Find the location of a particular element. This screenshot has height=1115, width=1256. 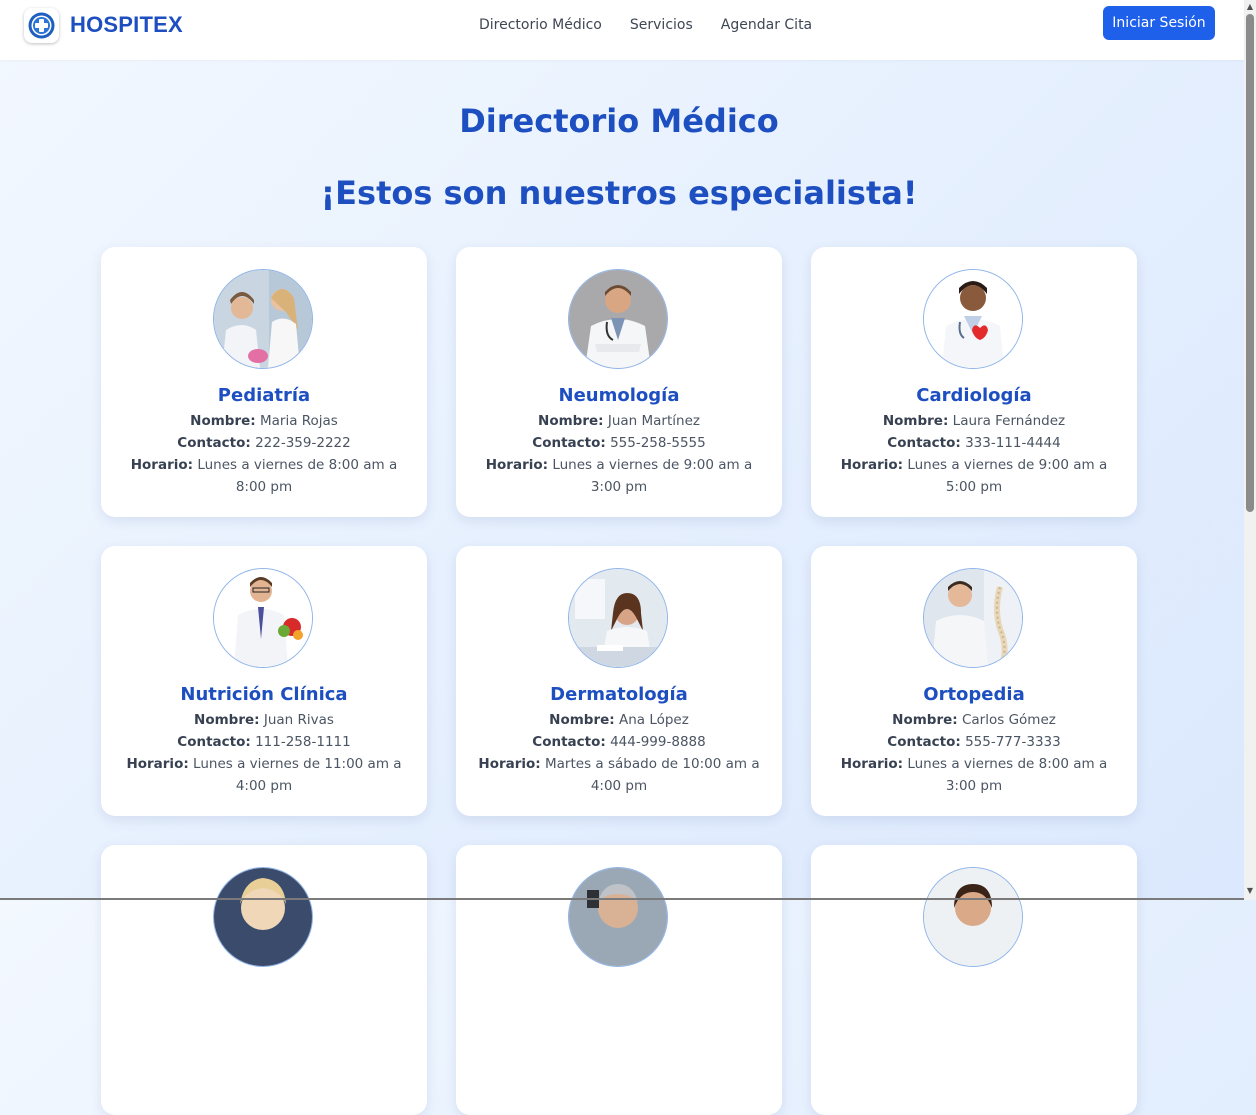

doctor-contact-row: Contacto: 222-359-2222 is located at coordinates (264, 443).